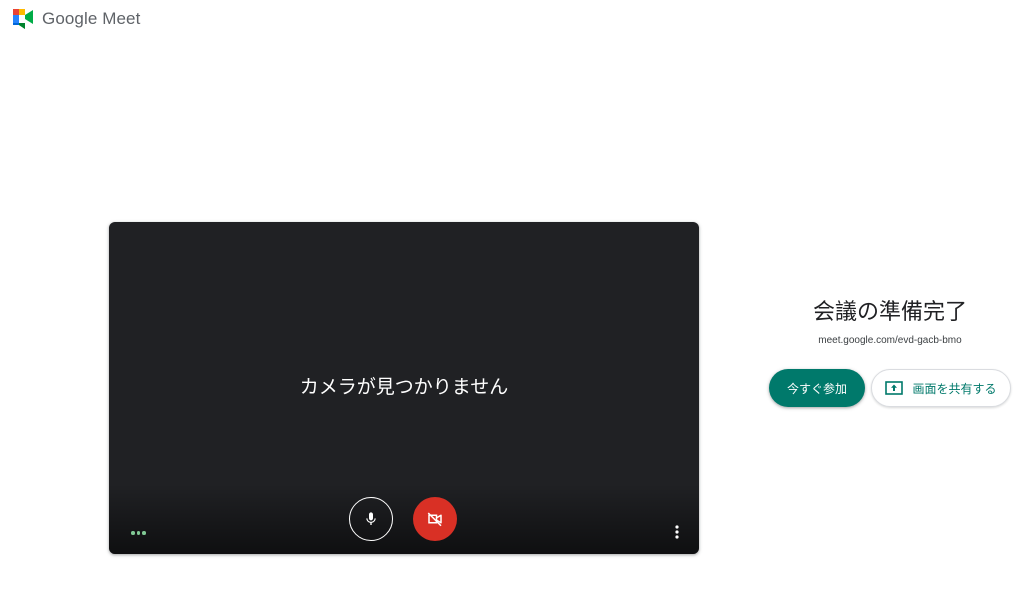 Image resolution: width=1024 pixels, height=593 pixels. I want to click on present-screen-label: 画面を共有する, so click(954, 388).